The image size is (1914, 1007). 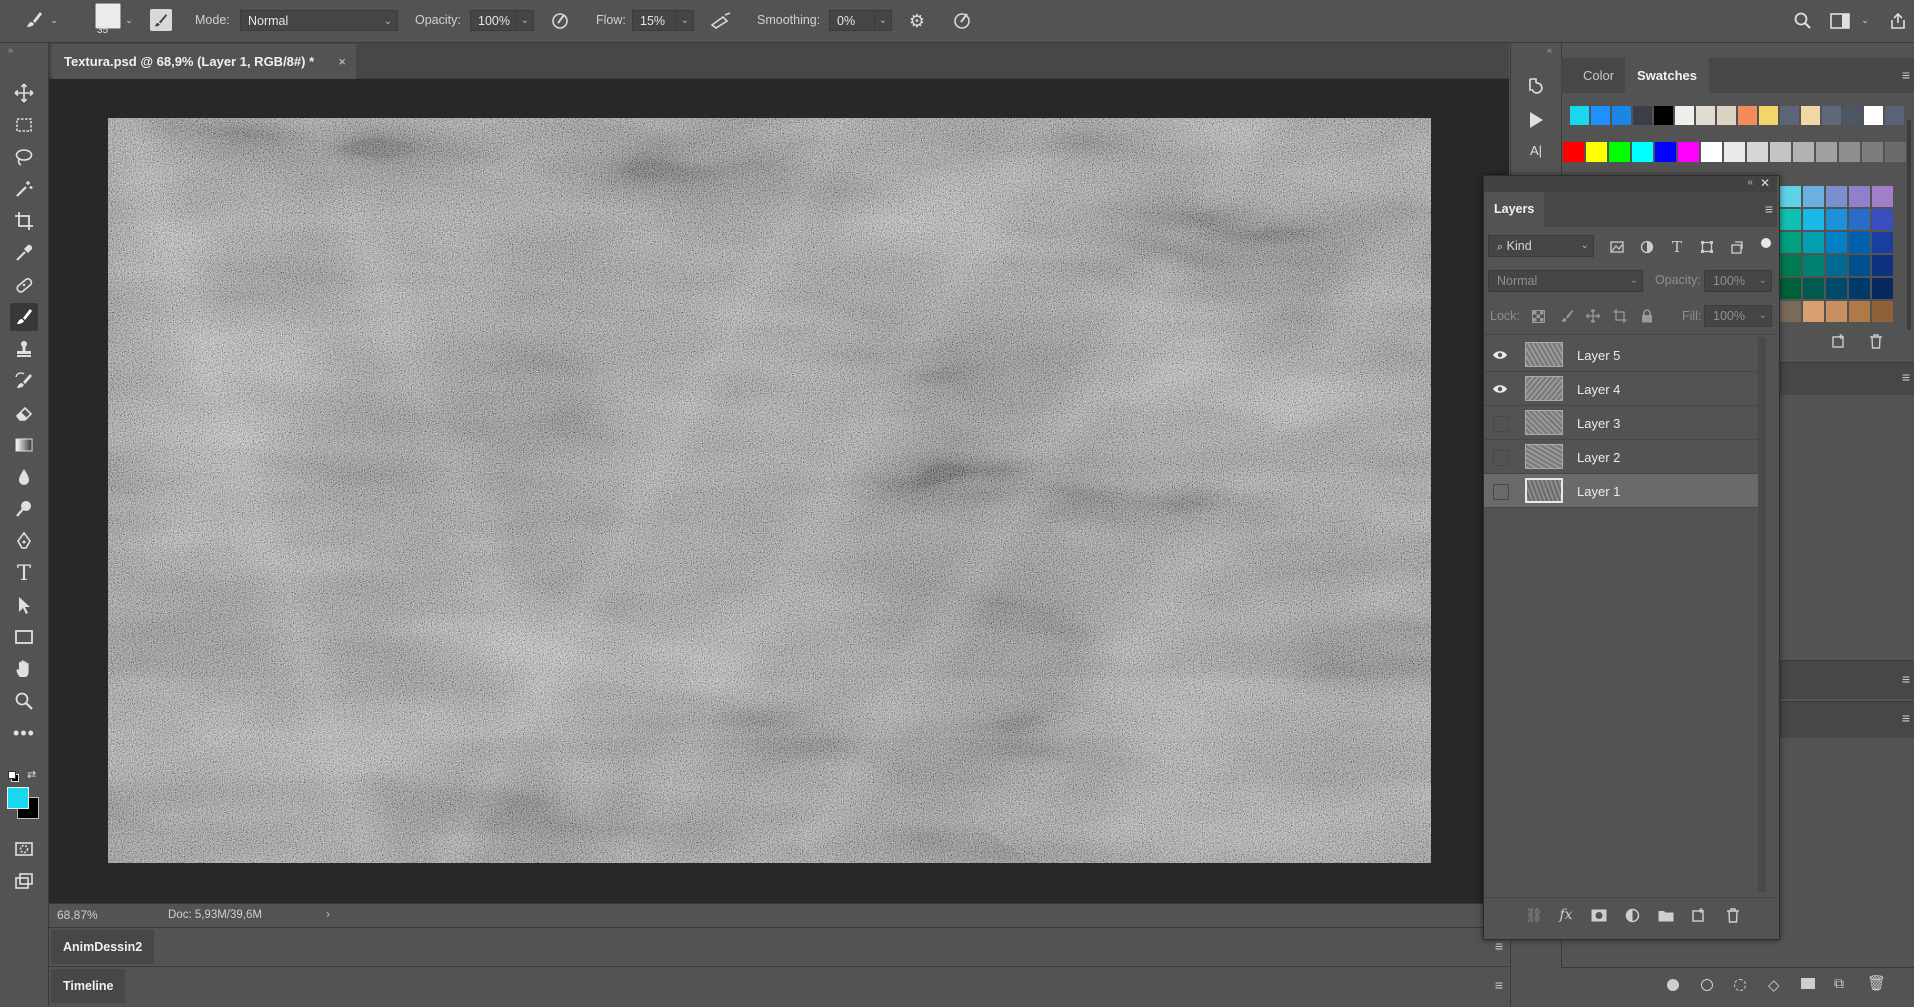 I want to click on lock-position-icon, so click(x=1593, y=316).